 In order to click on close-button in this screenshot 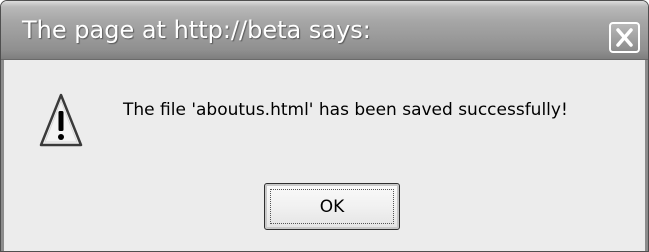, I will do `click(624, 37)`.